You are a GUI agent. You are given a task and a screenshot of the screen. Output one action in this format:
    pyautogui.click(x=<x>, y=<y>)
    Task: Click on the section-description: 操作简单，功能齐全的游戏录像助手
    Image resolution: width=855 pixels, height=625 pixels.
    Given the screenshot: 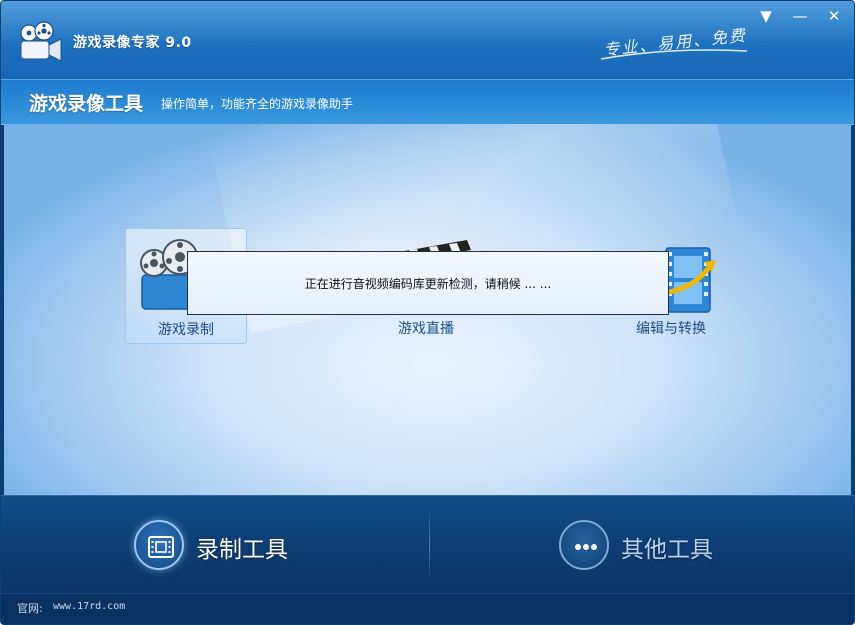 What is the action you would take?
    pyautogui.click(x=257, y=104)
    